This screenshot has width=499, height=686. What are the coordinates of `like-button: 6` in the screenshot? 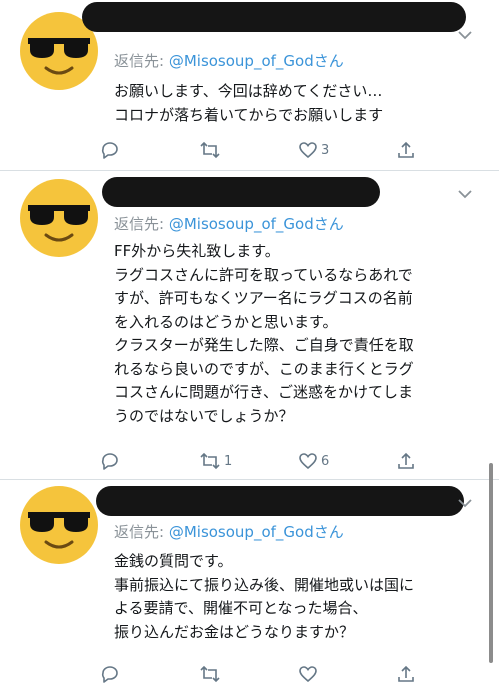 It's located at (313, 461).